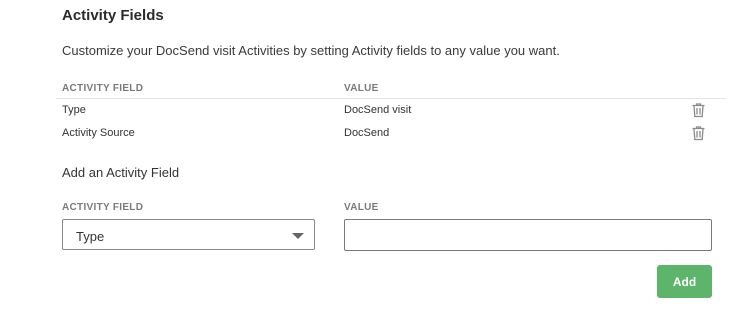 This screenshot has width=756, height=319. Describe the element at coordinates (113, 15) in the screenshot. I see `section-title: Activity Fields` at that location.